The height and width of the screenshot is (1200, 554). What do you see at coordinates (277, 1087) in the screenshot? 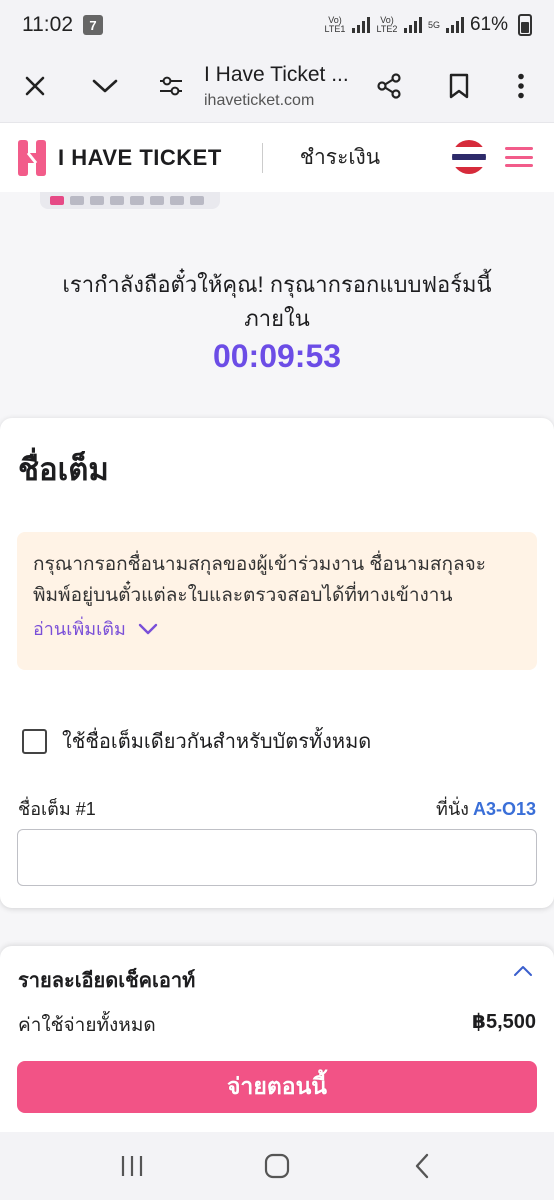
I see `pay-now-button: จ่ายตอนนี้` at bounding box center [277, 1087].